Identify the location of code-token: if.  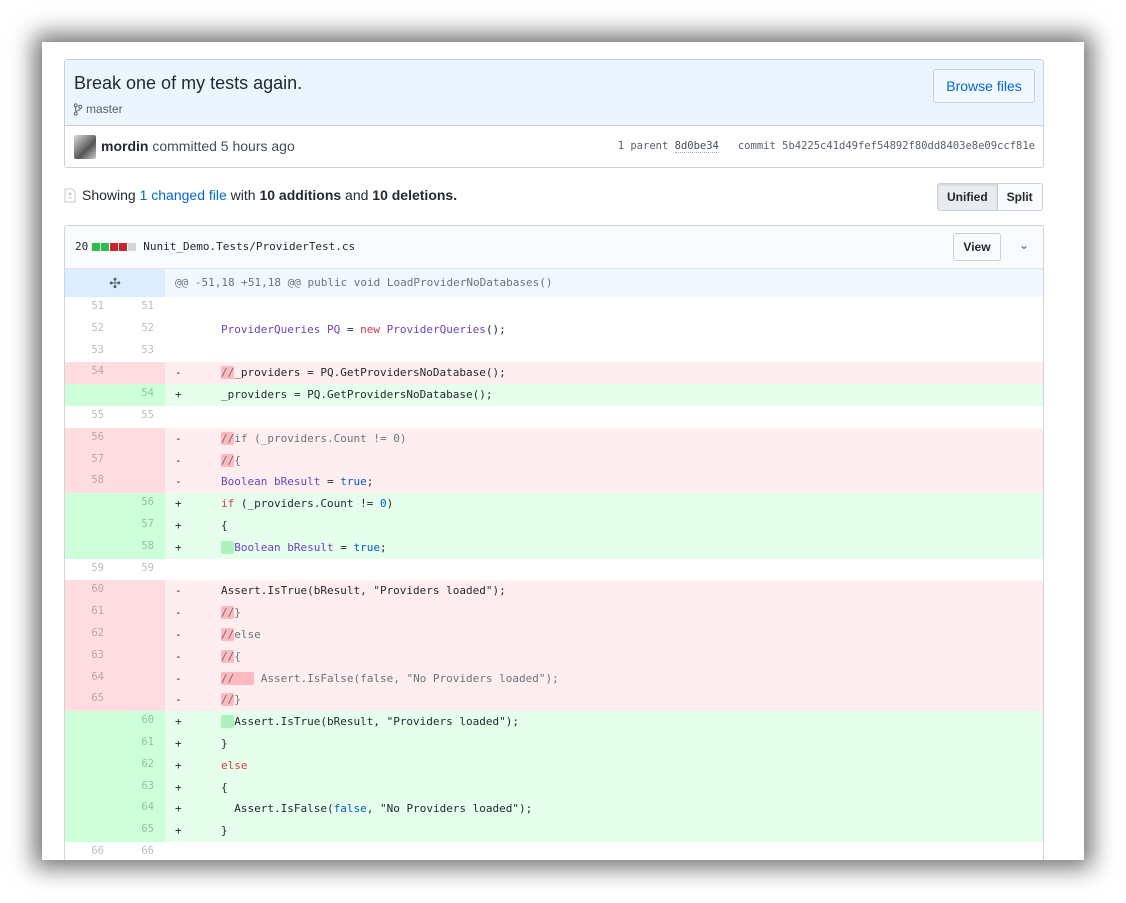
(228, 504).